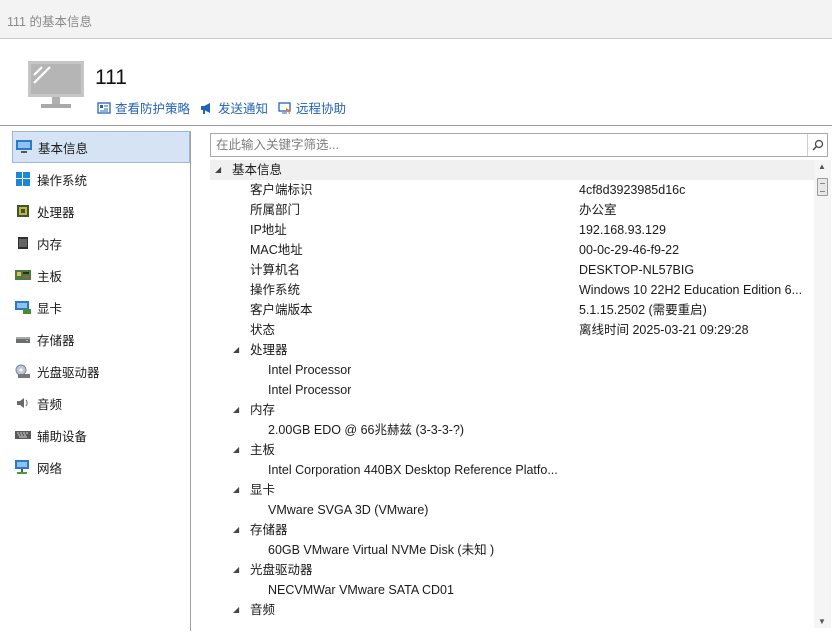 Image resolution: width=832 pixels, height=633 pixels. I want to click on sidebar-item-optical-drive: 光盘驱动器, so click(101, 371).